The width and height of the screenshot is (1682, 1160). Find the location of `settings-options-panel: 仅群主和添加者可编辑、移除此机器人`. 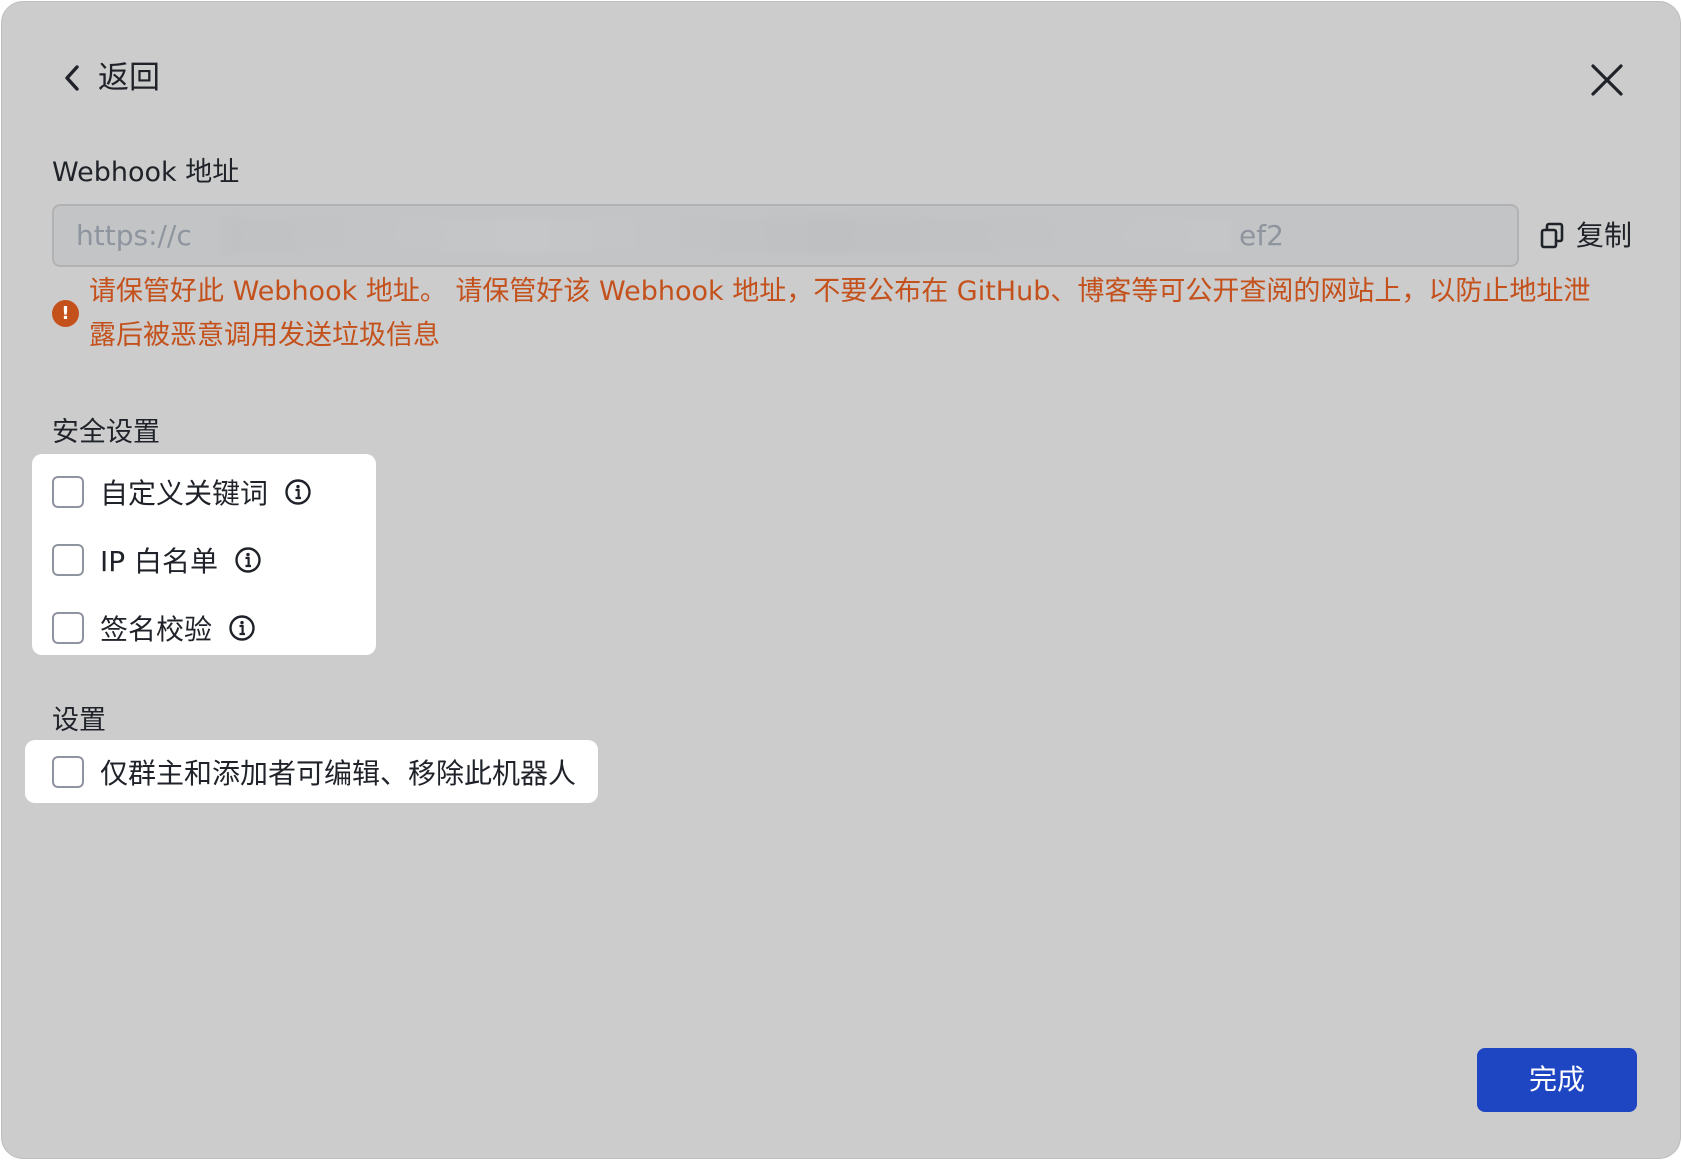

settings-options-panel: 仅群主和添加者可编辑、移除此机器人 is located at coordinates (311, 771).